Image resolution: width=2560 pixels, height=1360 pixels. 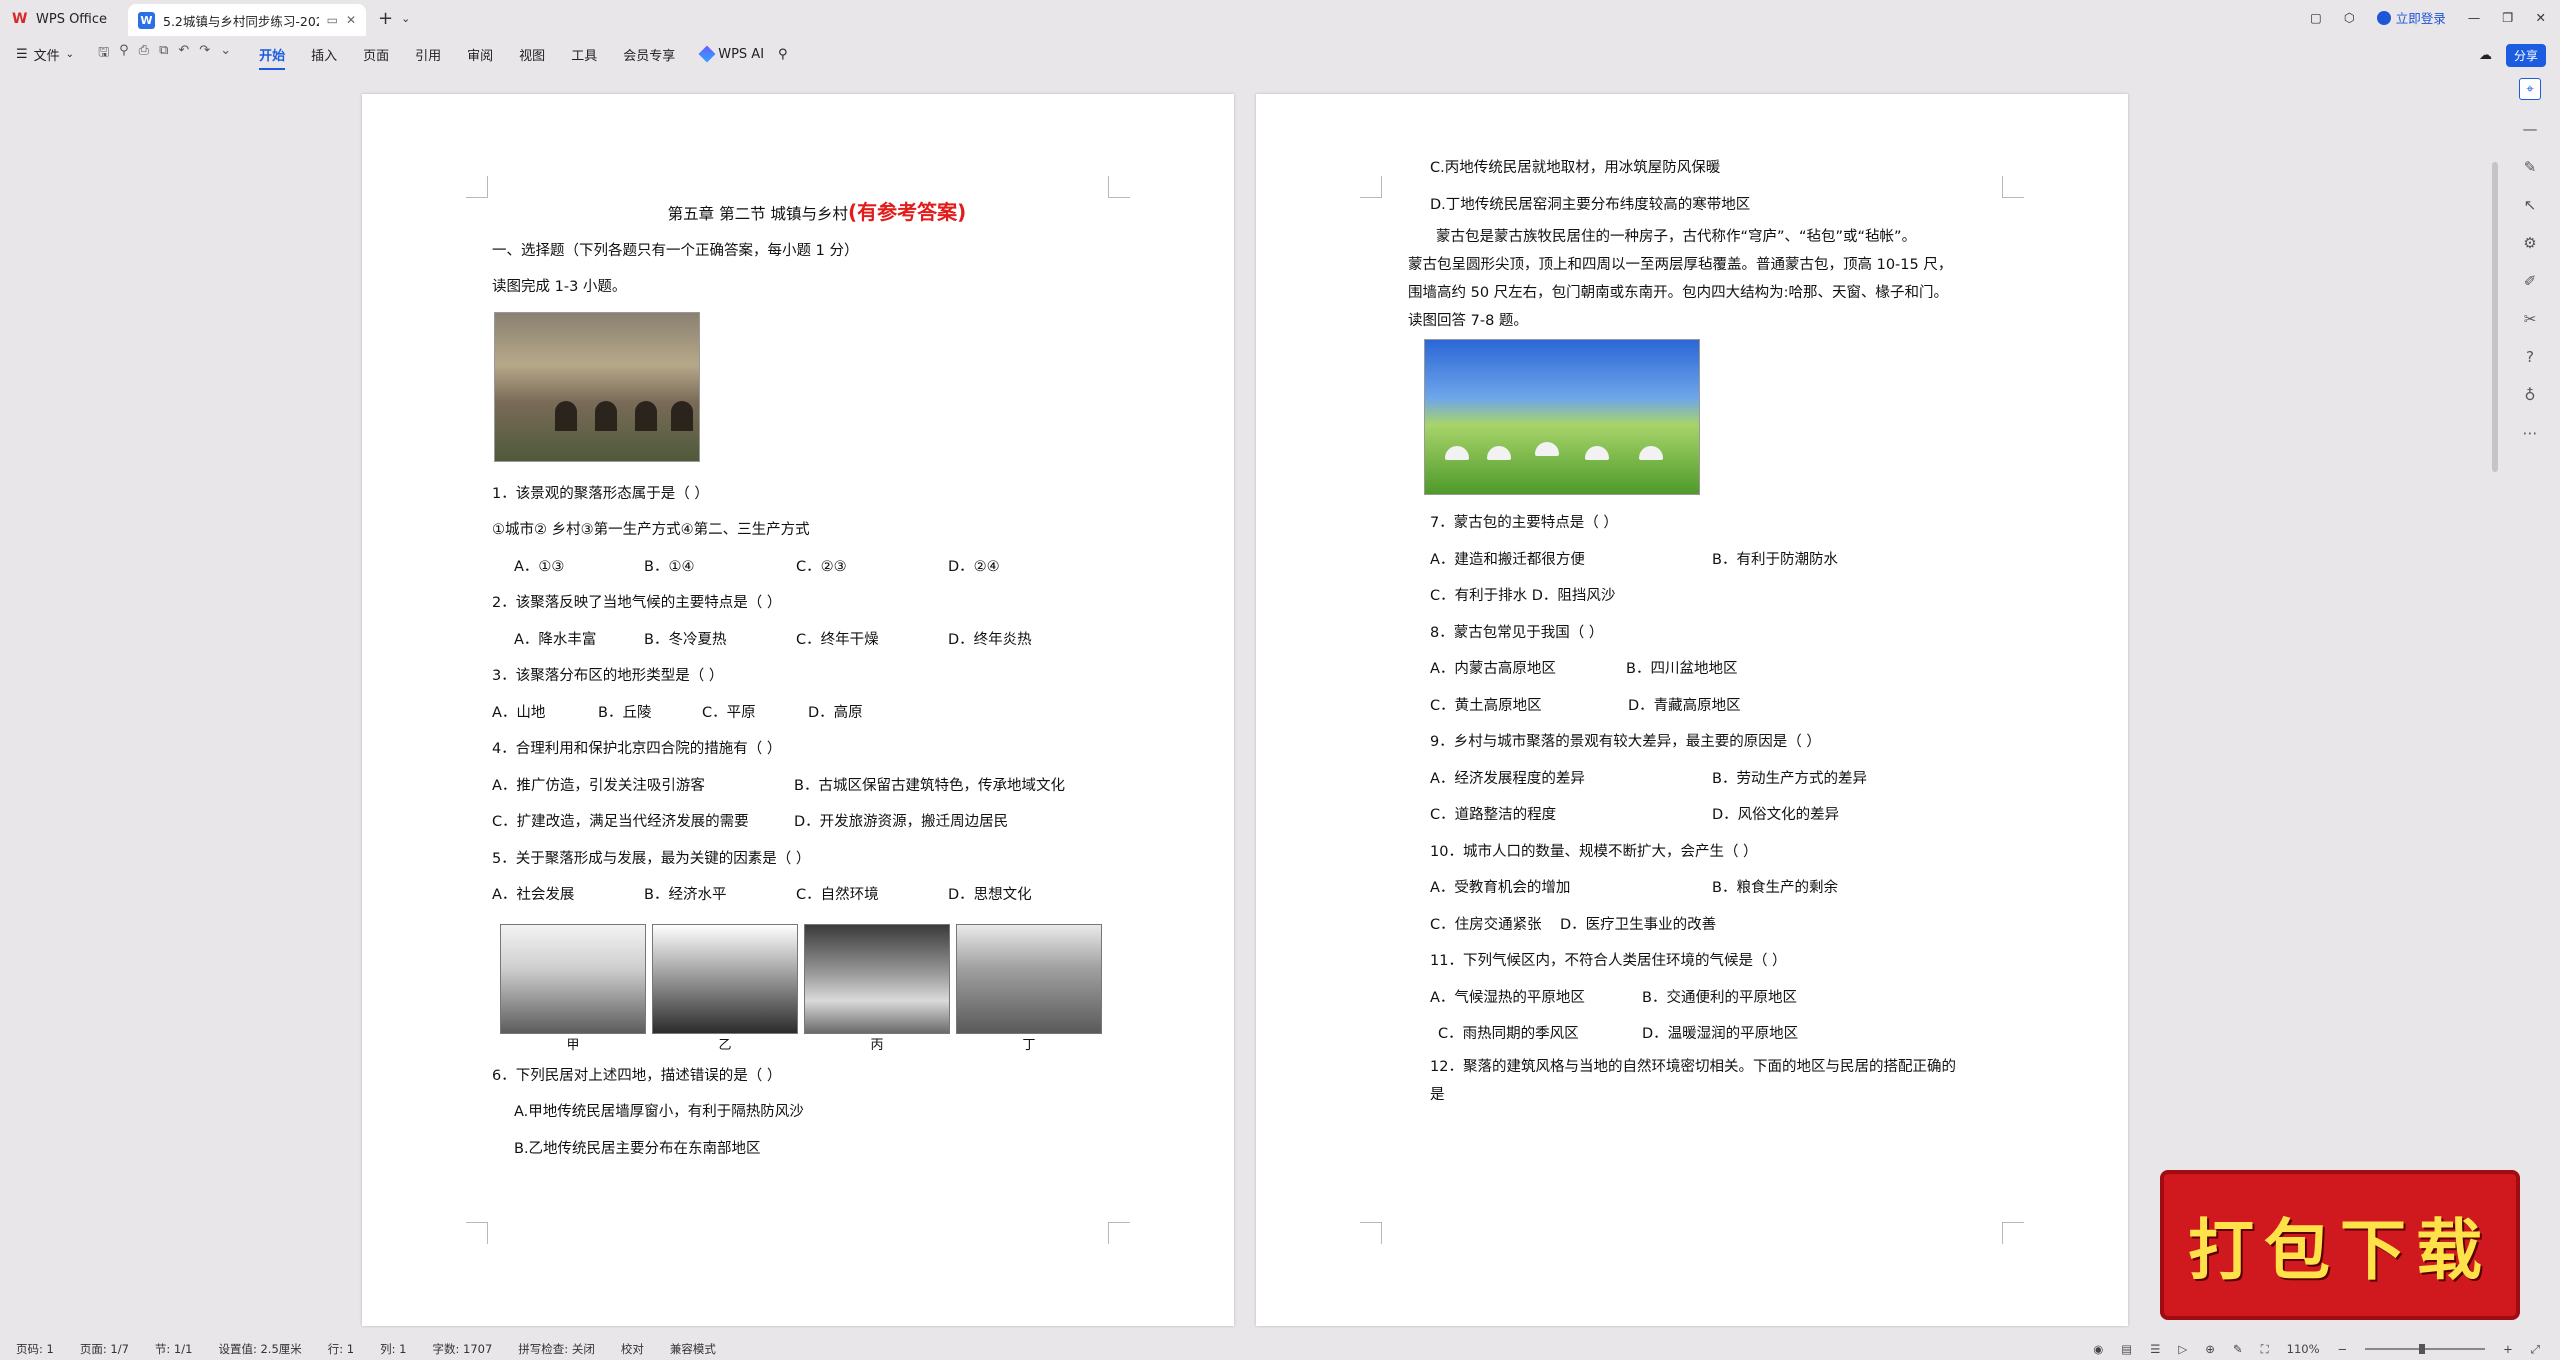 I want to click on zoom-in-button: +, so click(x=2508, y=1349).